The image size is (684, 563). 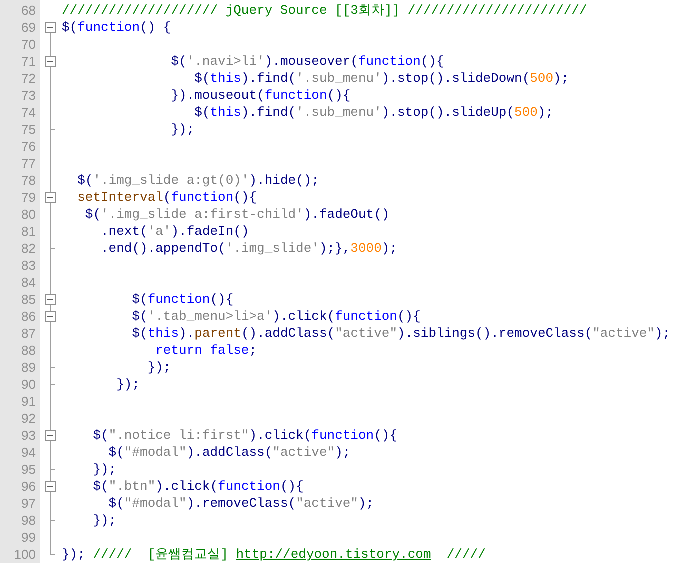 I want to click on code-line: $(".btn").click(function(){, so click(x=198, y=486).